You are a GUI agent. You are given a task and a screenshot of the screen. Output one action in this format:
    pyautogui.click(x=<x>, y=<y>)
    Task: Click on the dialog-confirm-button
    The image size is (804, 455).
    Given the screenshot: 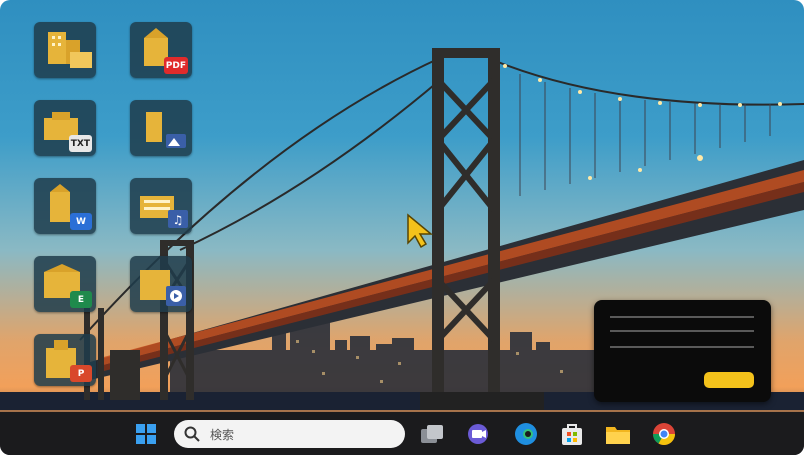 What is the action you would take?
    pyautogui.click(x=729, y=380)
    